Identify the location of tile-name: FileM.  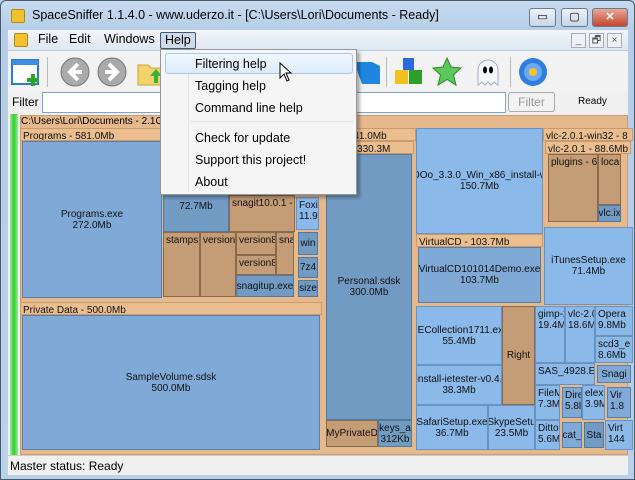
(548, 393).